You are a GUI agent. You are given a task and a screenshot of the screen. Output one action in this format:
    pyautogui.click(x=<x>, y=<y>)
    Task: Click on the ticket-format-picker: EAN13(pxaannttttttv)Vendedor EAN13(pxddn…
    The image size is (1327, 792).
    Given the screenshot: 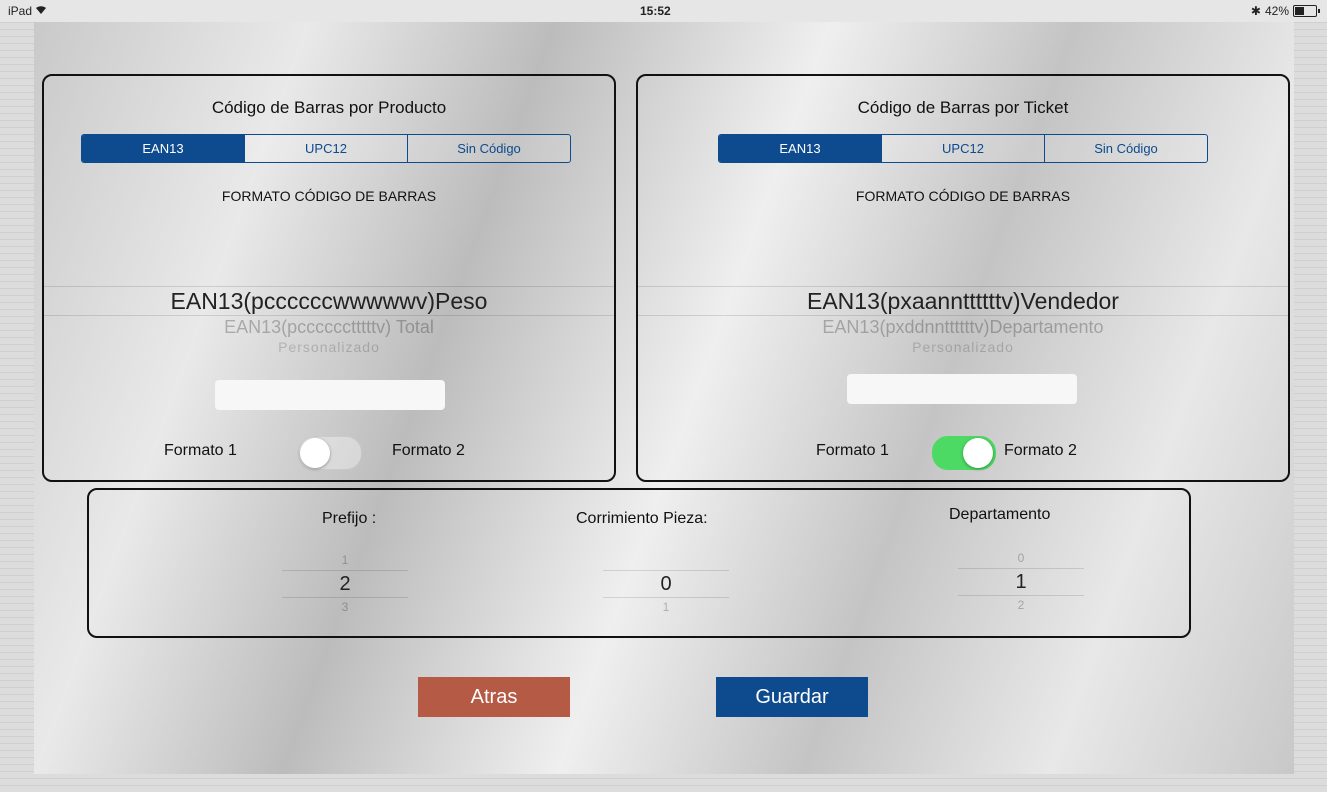 What is the action you would take?
    pyautogui.click(x=963, y=311)
    